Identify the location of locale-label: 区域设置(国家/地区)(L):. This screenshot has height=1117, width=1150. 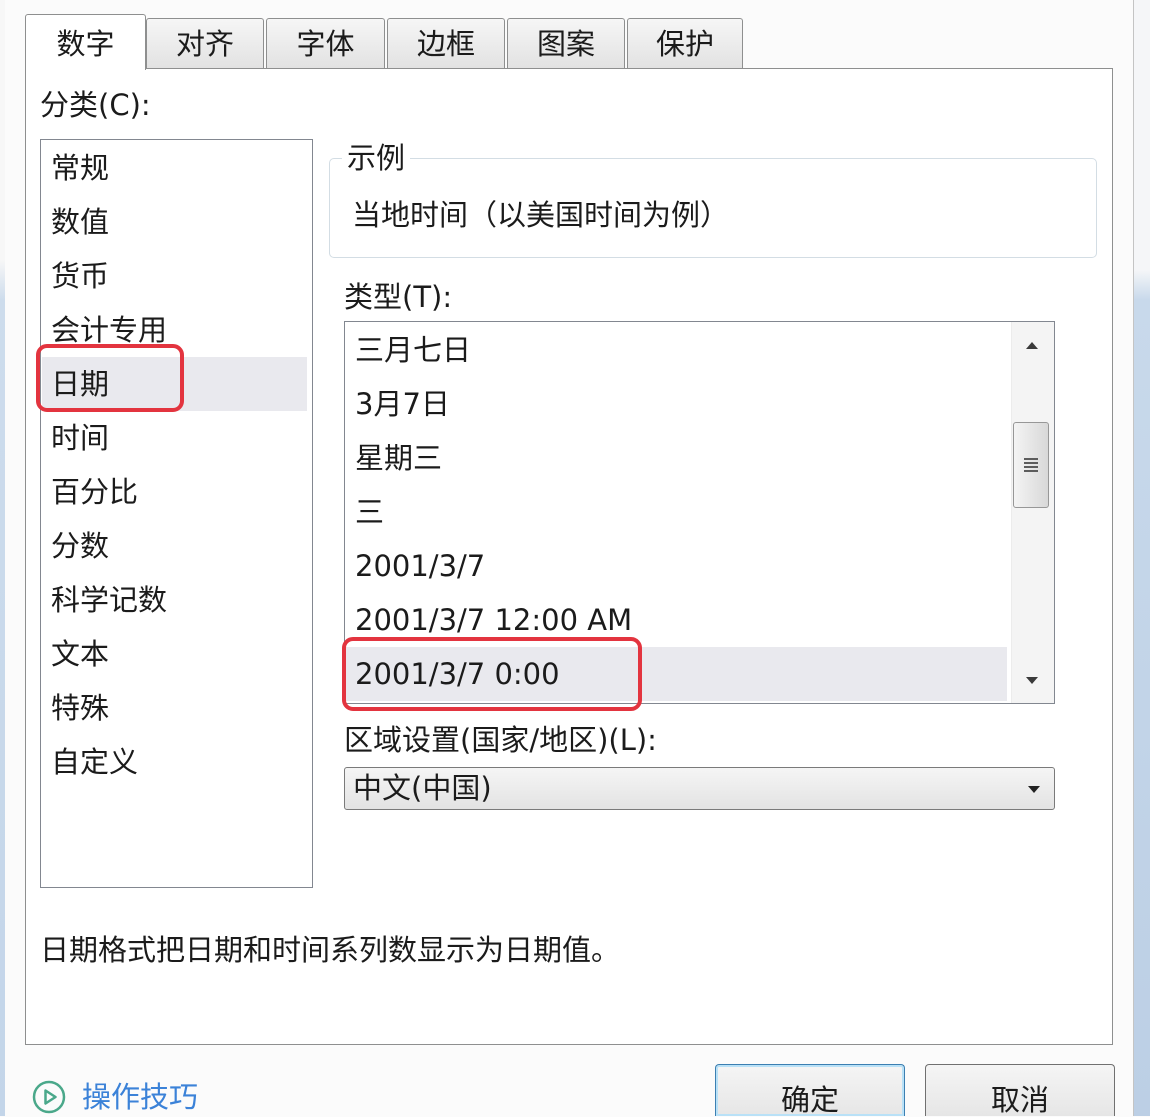
(500, 740).